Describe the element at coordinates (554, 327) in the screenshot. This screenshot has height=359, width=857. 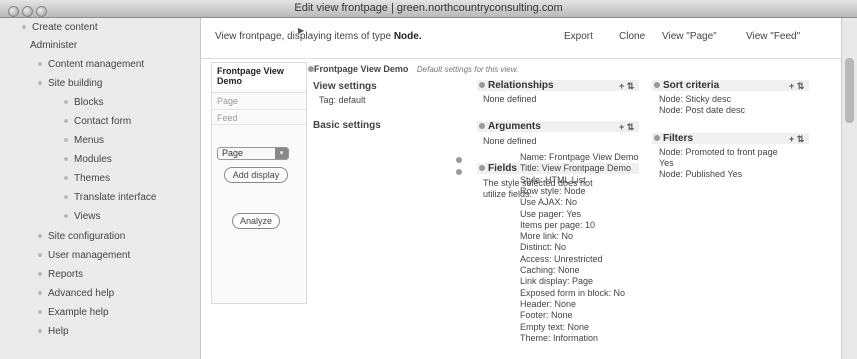
I see `basic-setting-item: Empty text: None` at that location.